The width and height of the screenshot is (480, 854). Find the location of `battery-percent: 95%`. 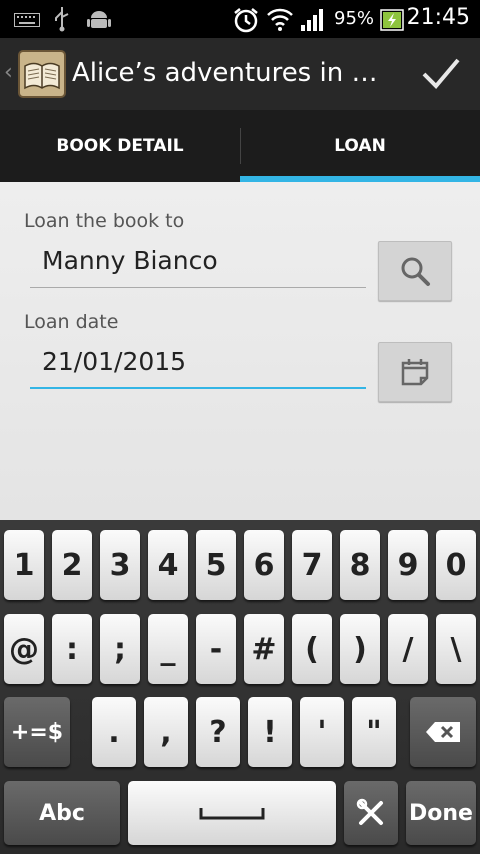

battery-percent: 95% is located at coordinates (354, 18).